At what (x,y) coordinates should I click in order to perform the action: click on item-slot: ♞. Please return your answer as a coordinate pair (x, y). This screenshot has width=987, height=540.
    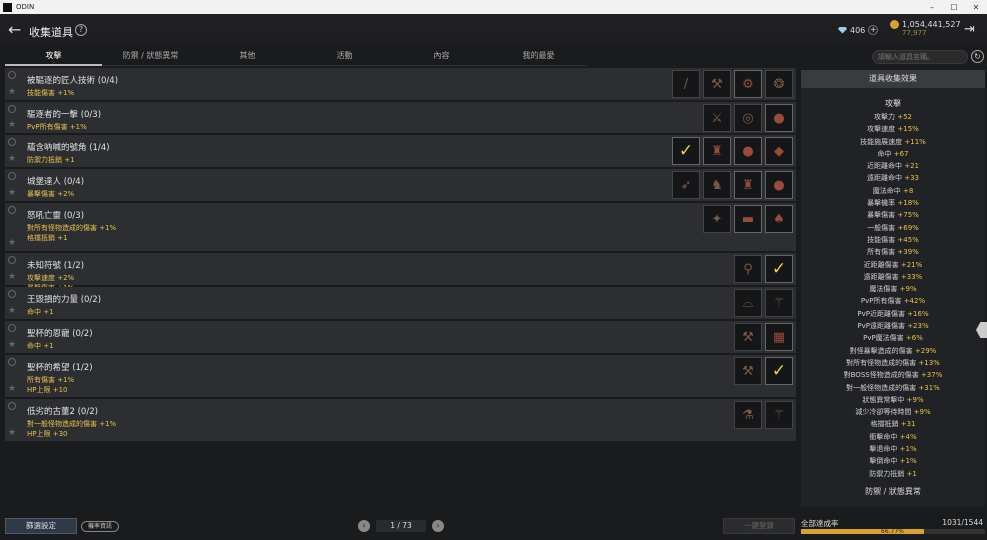
    Looking at the image, I should click on (717, 185).